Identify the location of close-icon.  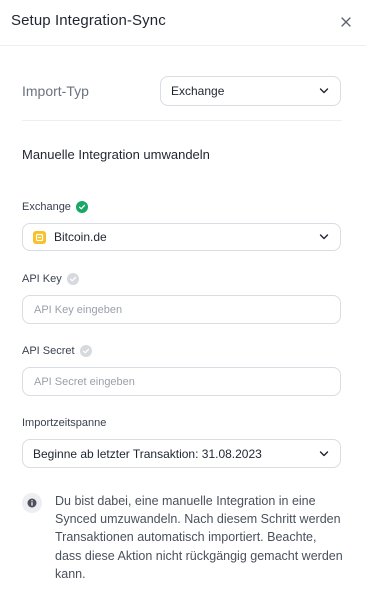
(346, 22).